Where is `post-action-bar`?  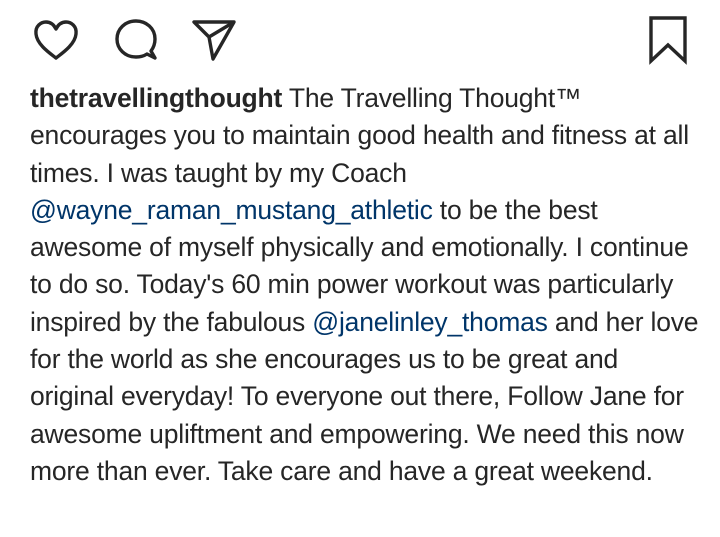
post-action-bar is located at coordinates (360, 40).